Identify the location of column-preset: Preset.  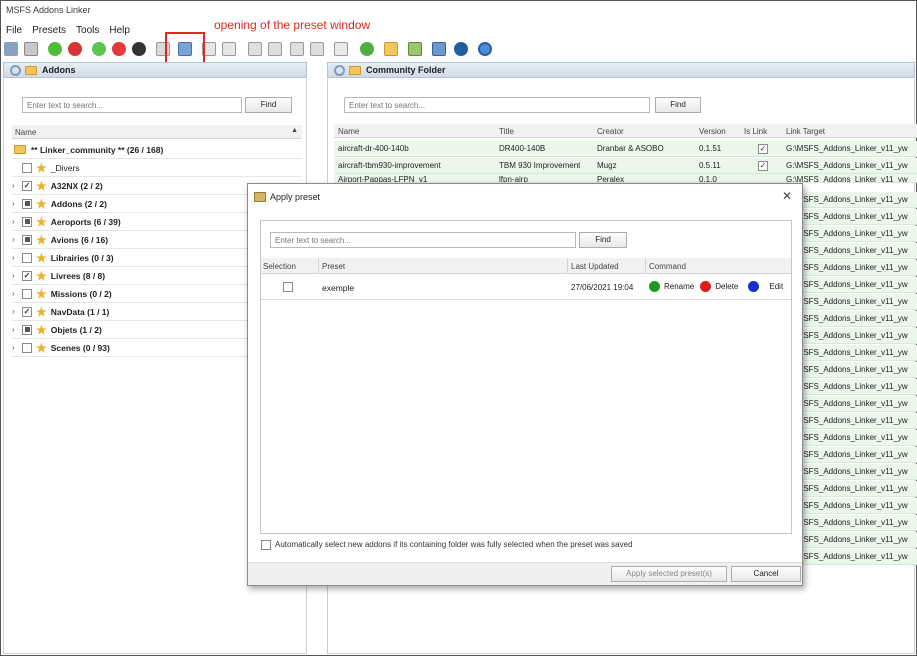
(333, 266).